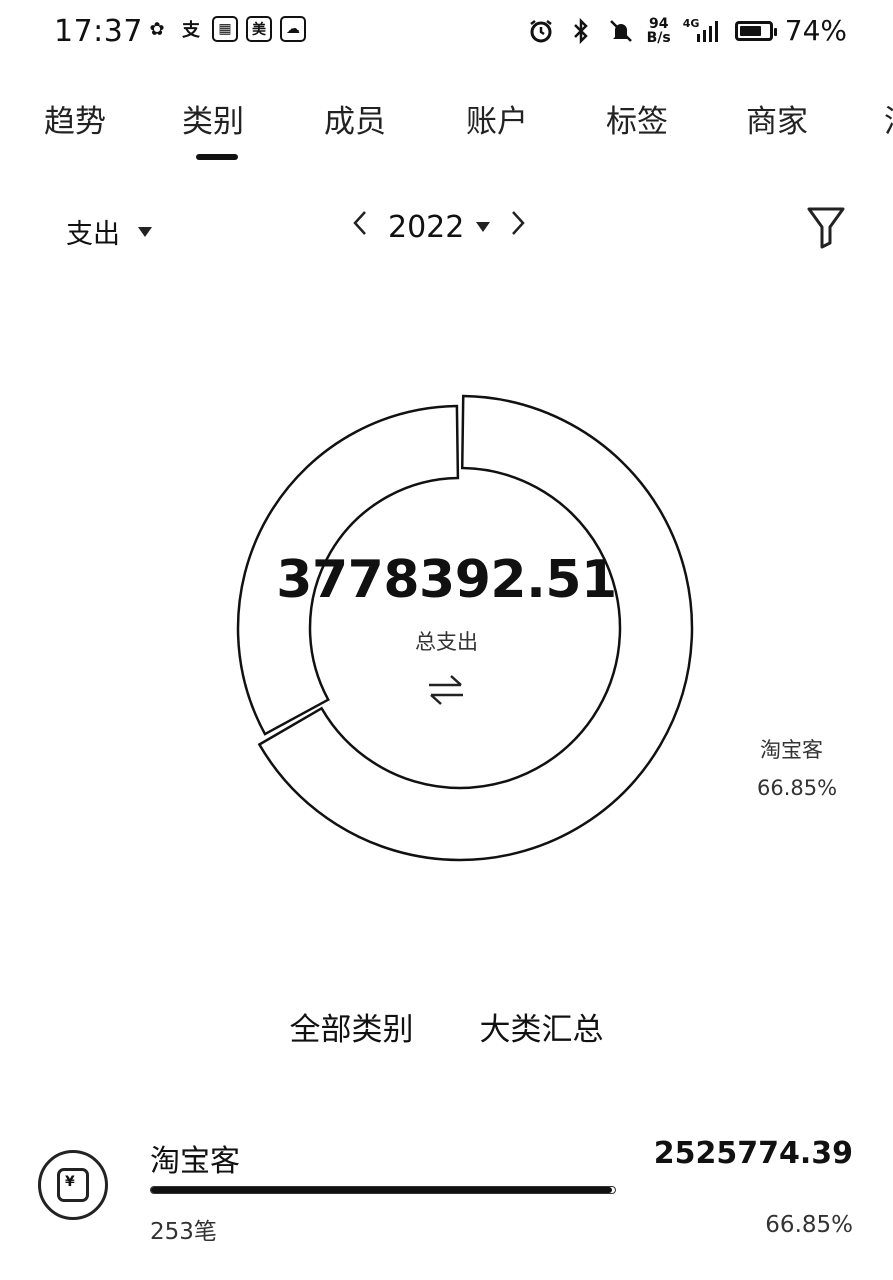 Image resolution: width=893 pixels, height=1280 pixels. Describe the element at coordinates (213, 118) in the screenshot. I see `tab-category: 类别` at that location.